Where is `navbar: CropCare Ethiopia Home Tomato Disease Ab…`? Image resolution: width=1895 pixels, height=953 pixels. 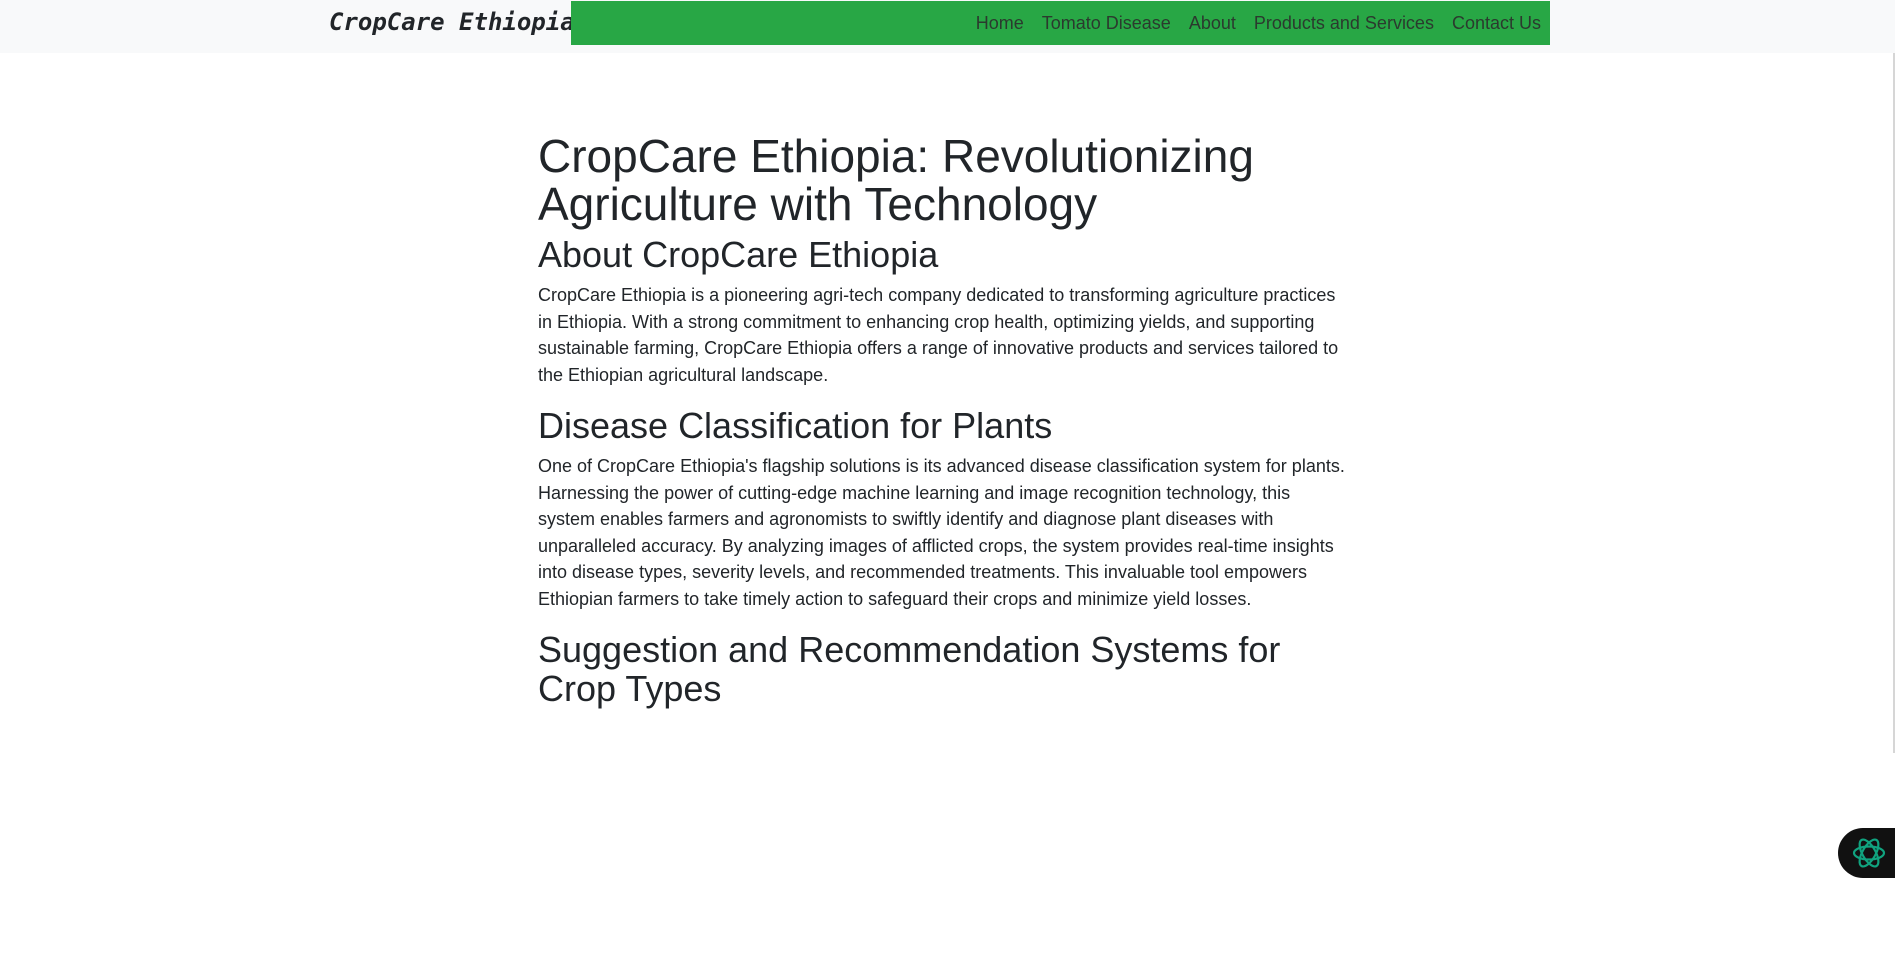 navbar: CropCare Ethiopia Home Tomato Disease Ab… is located at coordinates (947, 26).